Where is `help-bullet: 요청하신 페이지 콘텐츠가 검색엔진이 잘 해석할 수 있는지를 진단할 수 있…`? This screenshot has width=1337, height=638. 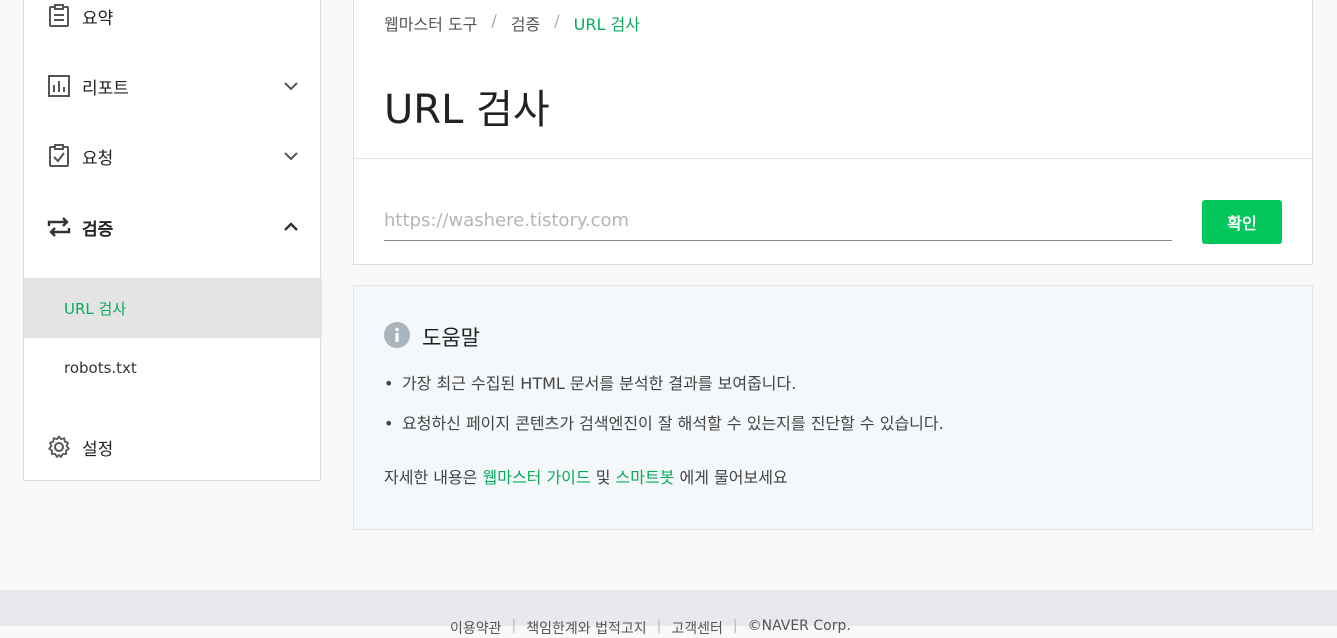 help-bullet: 요청하신 페이지 콘텐츠가 검색엔진이 잘 해석할 수 있는지를 진단할 수 있… is located at coordinates (664, 424).